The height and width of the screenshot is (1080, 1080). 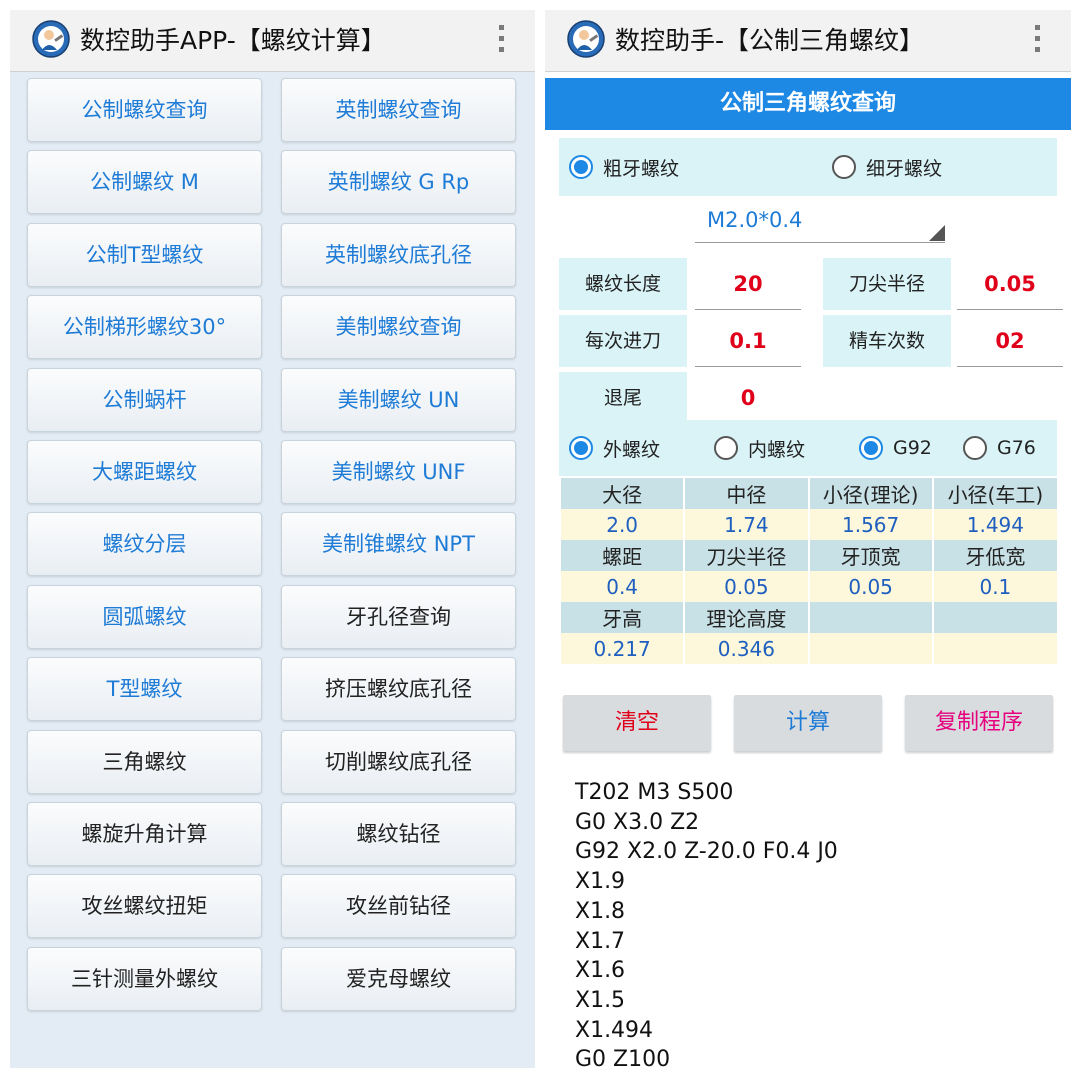 I want to click on finish-passes-input: 02, so click(x=1010, y=341).